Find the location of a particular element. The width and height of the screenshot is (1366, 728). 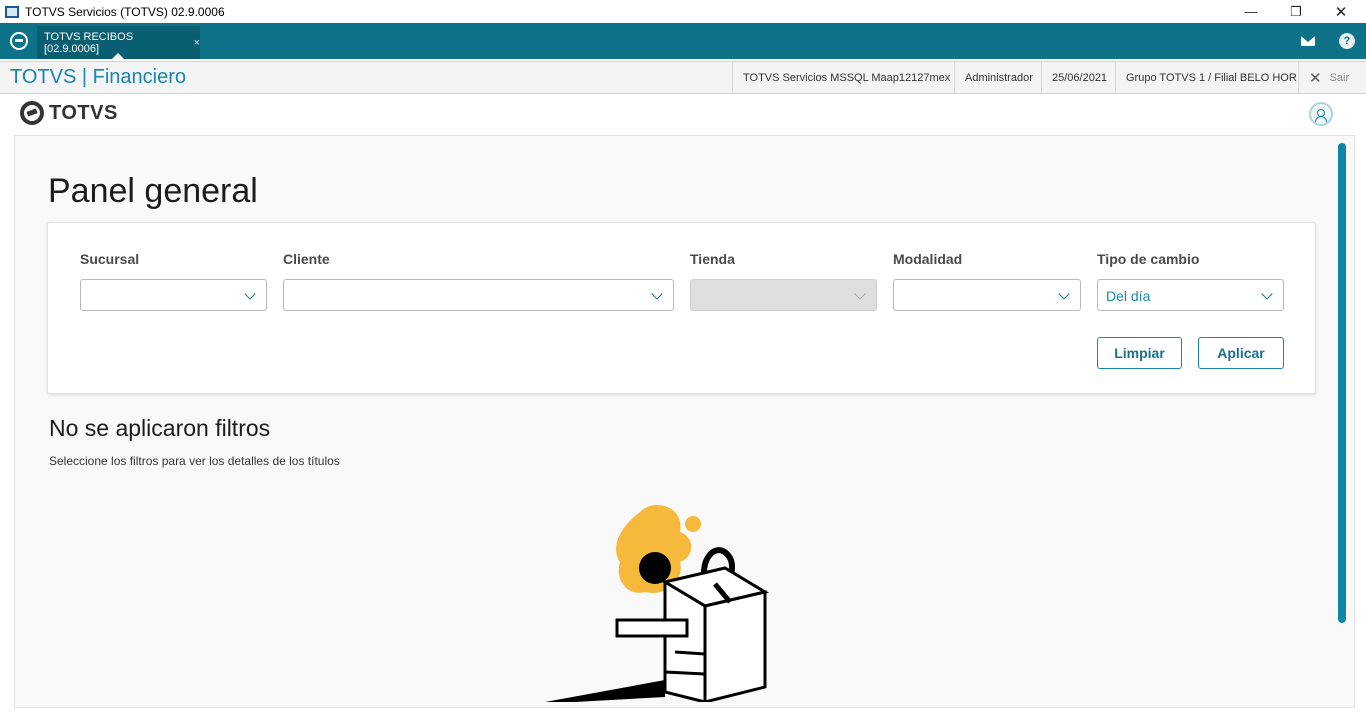

tipo-cambio-select: Del día is located at coordinates (1190, 295).